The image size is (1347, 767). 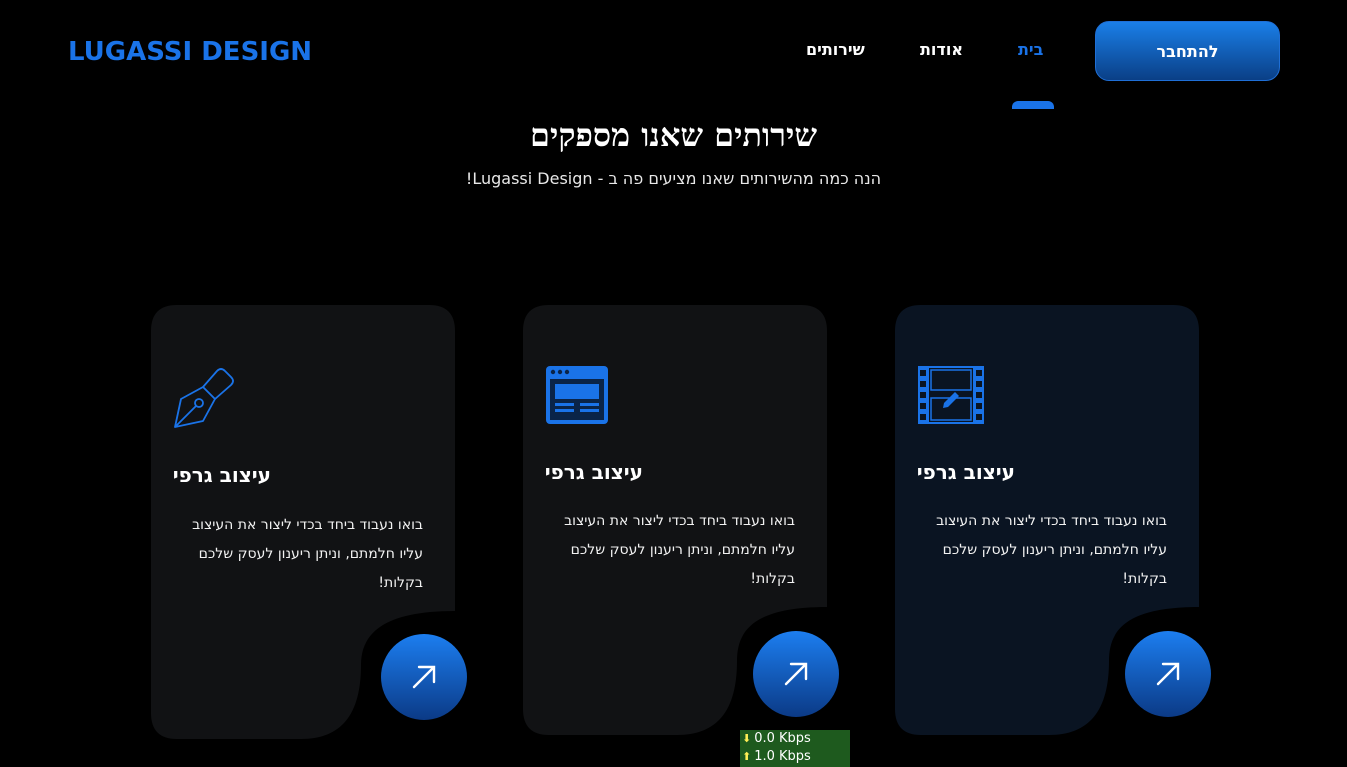 What do you see at coordinates (782, 756) in the screenshot?
I see `upload-speed-value: 1.0 Kbps` at bounding box center [782, 756].